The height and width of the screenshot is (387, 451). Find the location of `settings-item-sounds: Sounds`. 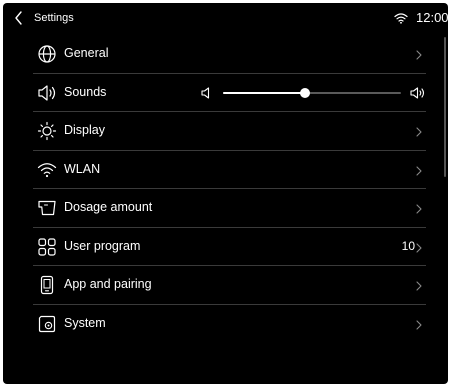

settings-item-sounds: Sounds is located at coordinates (229, 93).